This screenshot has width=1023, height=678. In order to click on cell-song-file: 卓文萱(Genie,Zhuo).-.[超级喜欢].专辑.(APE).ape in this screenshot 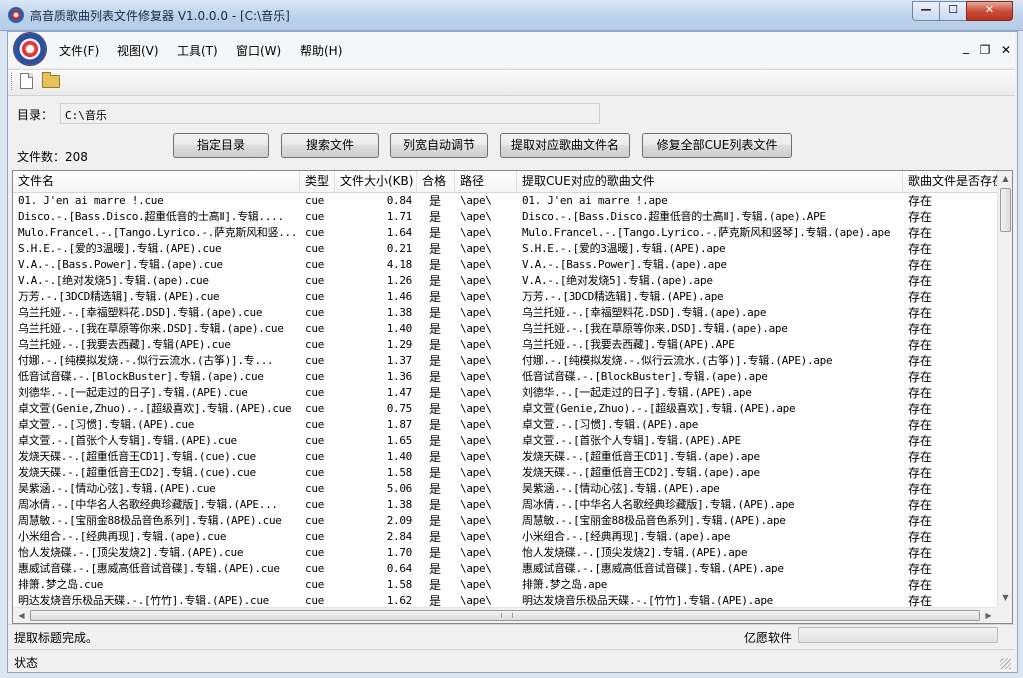, I will do `click(659, 408)`.